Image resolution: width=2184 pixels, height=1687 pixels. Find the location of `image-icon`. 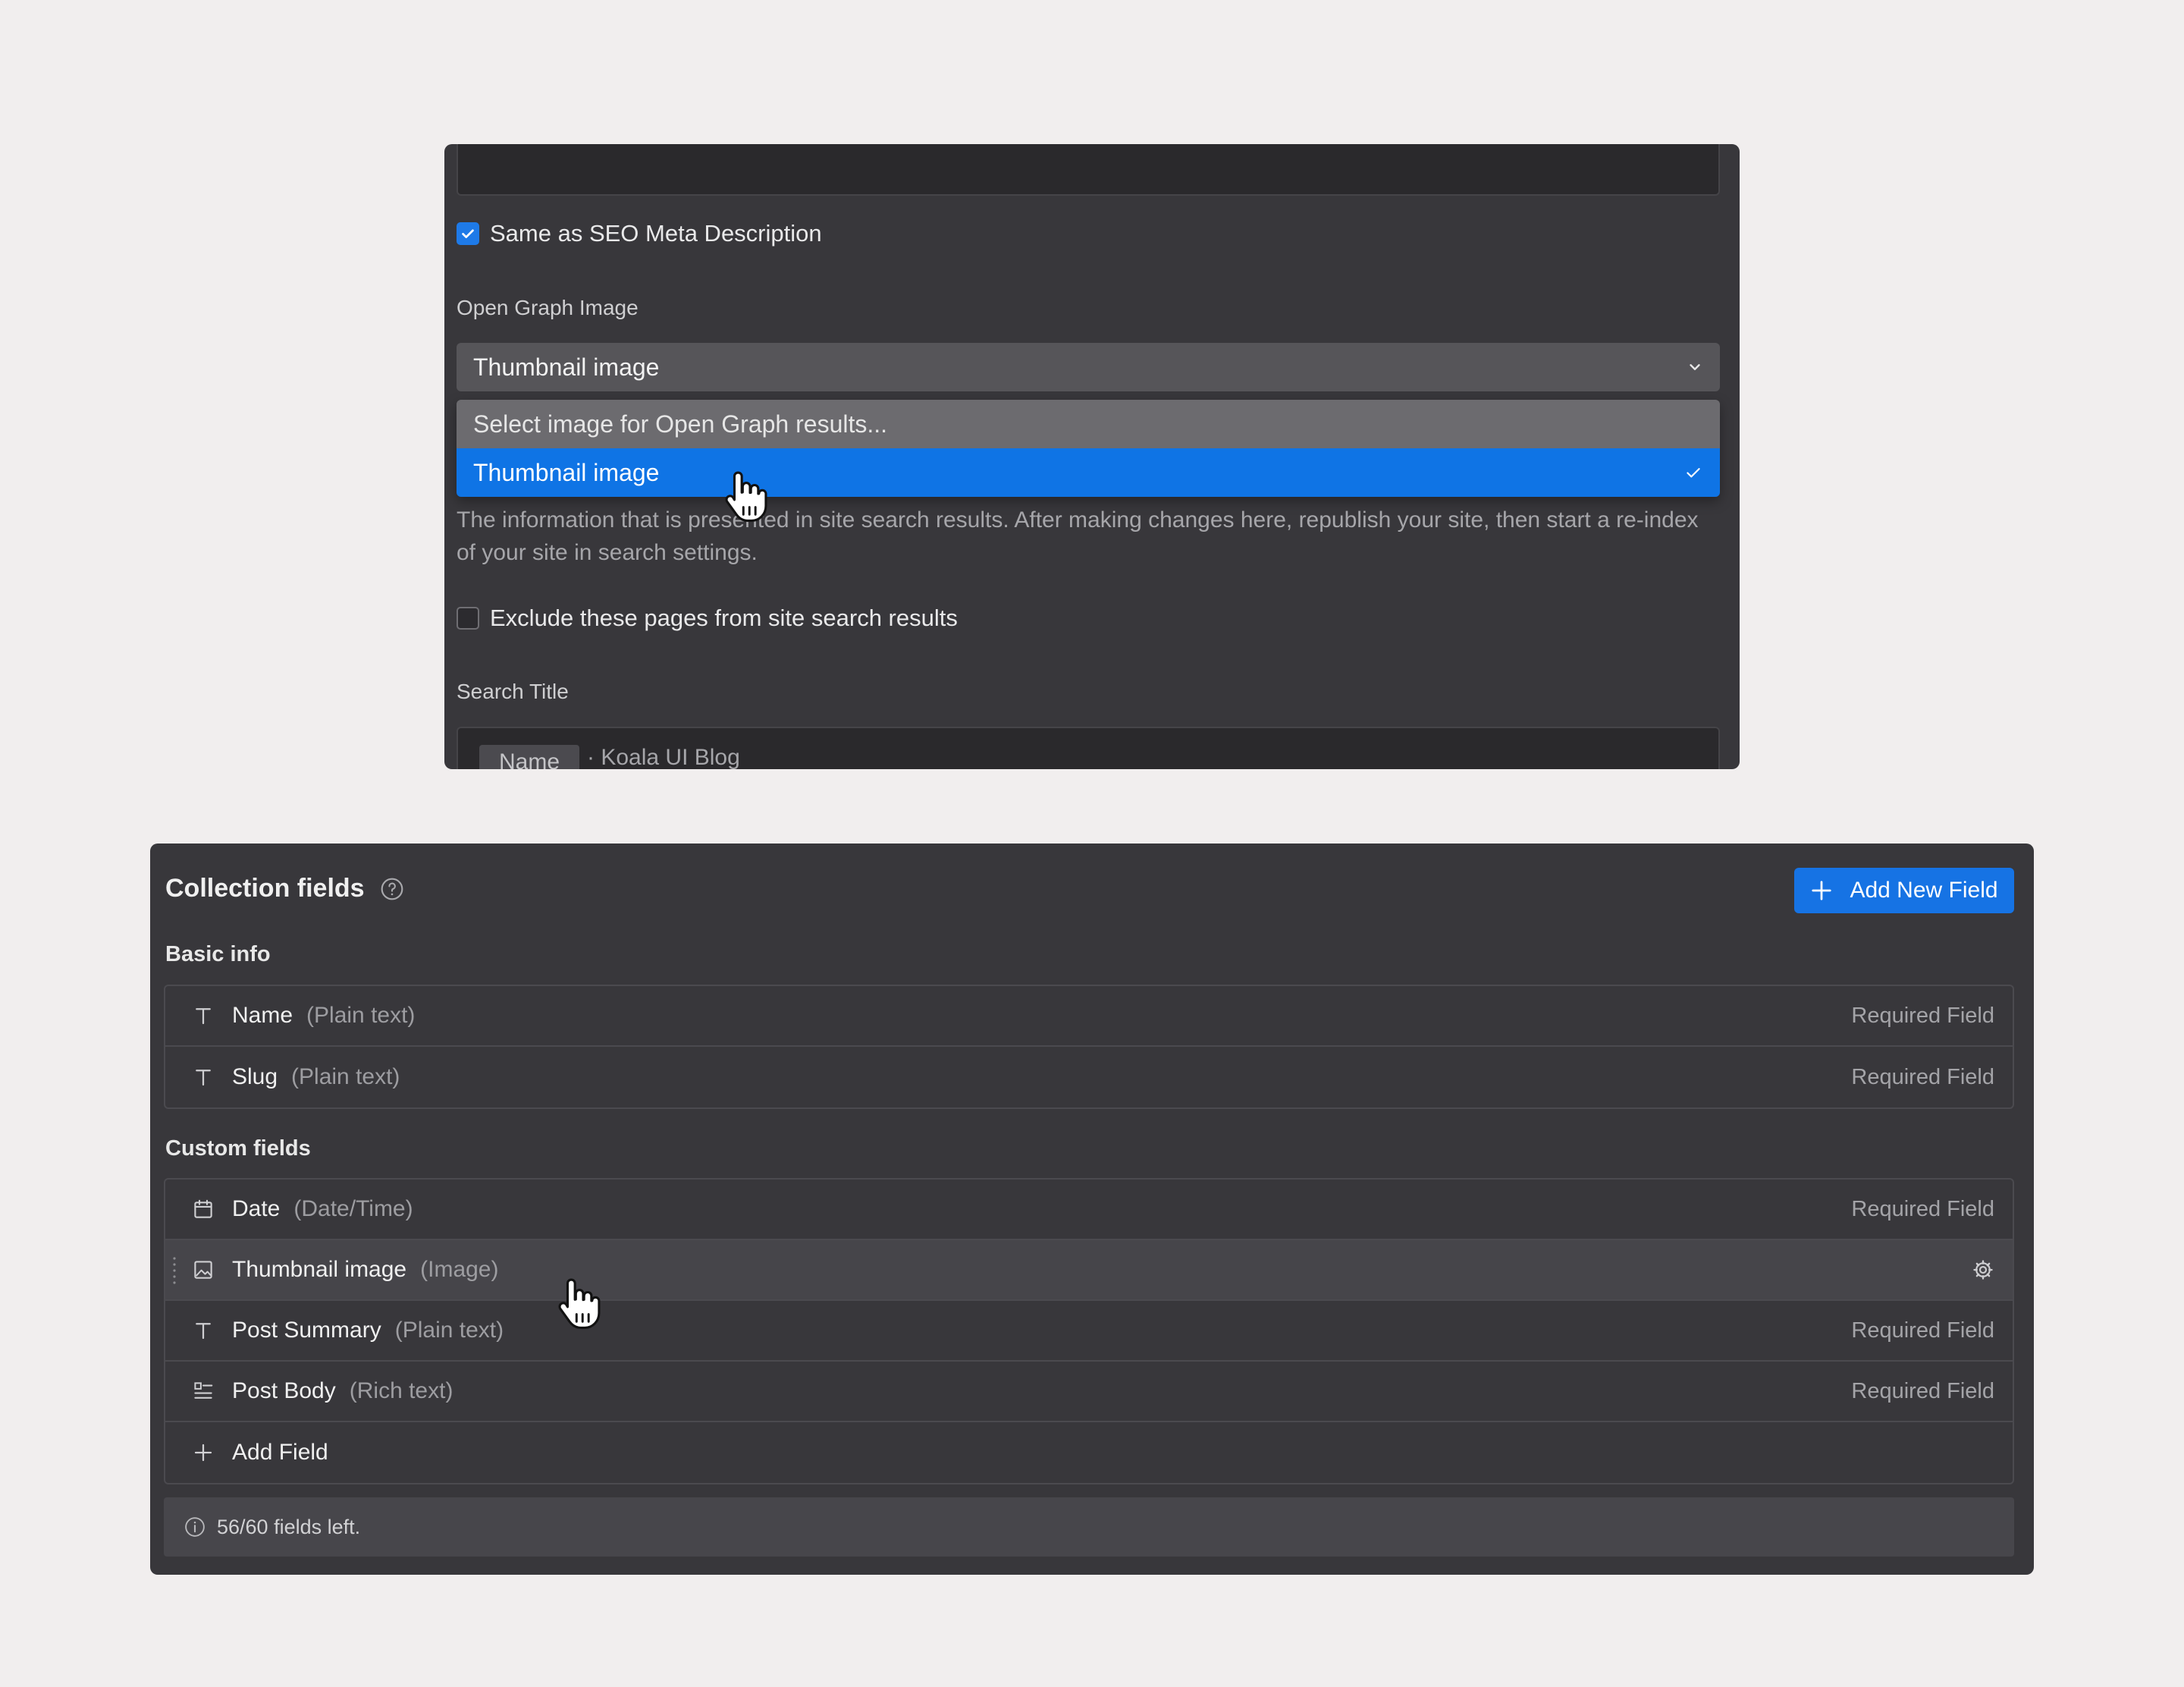

image-icon is located at coordinates (203, 1270).